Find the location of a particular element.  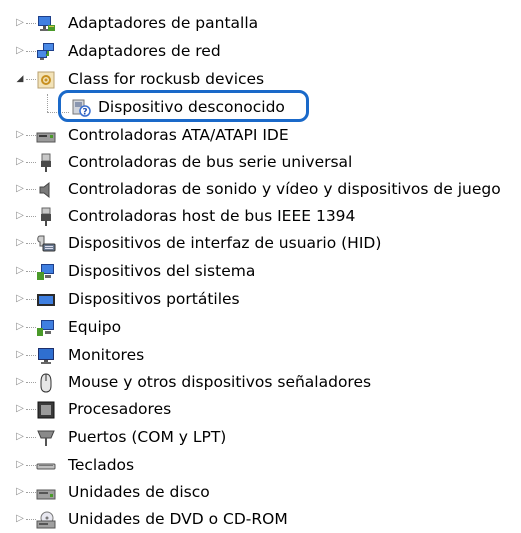

mouse-icon is located at coordinates (46, 383).